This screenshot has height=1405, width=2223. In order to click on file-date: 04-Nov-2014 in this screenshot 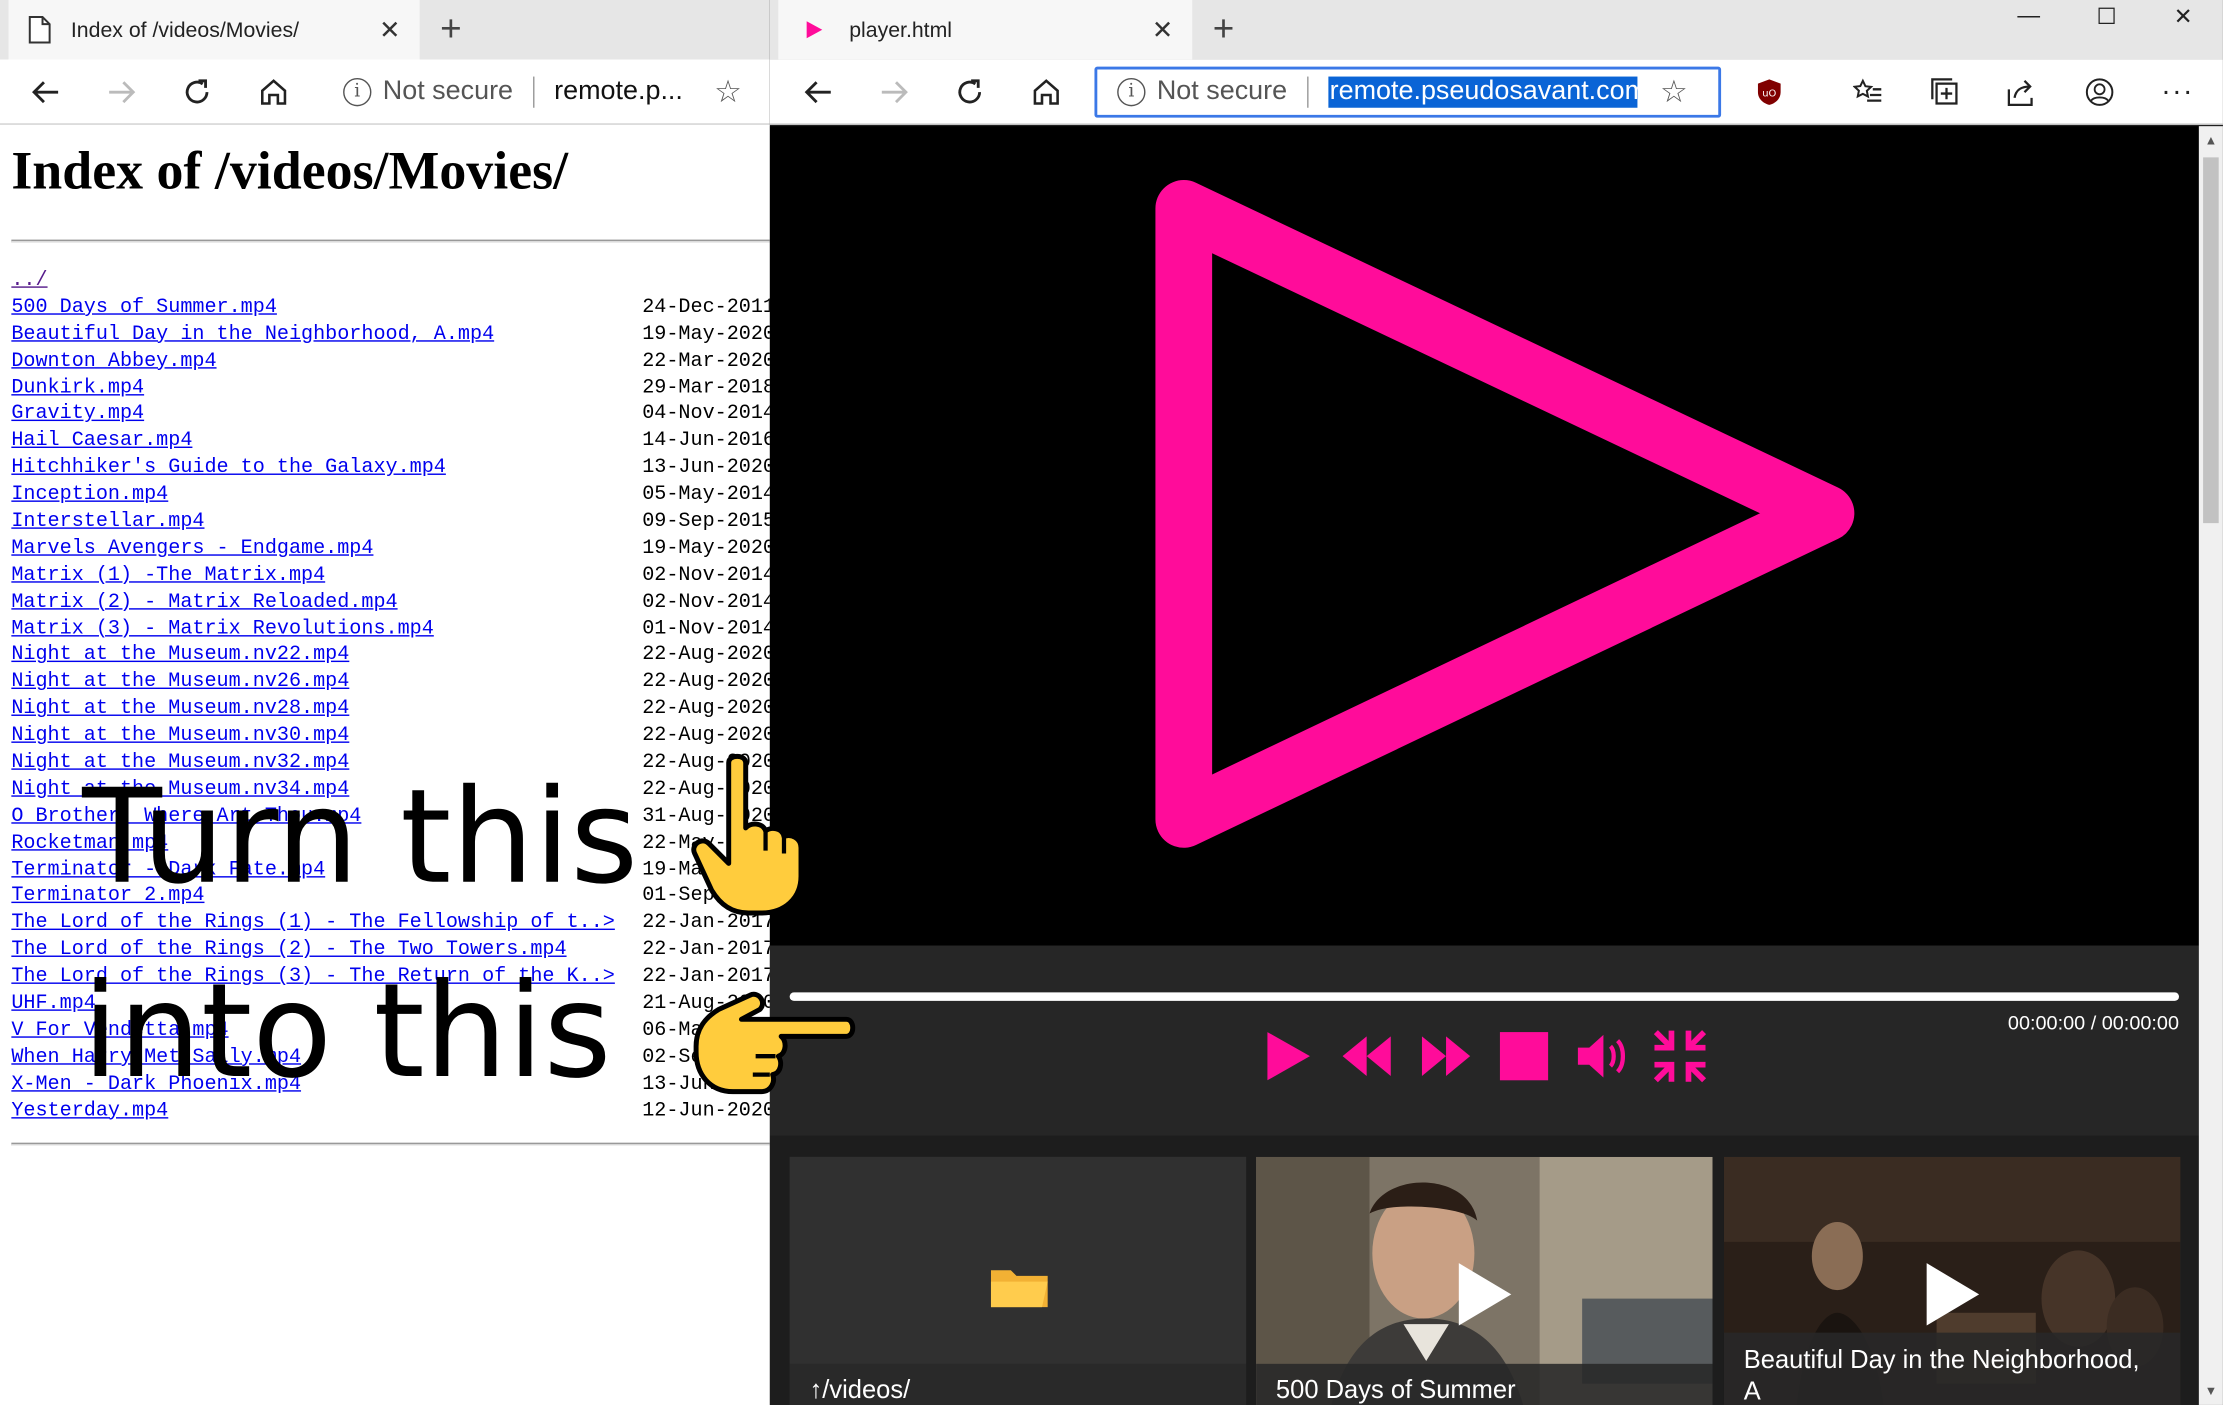, I will do `click(706, 414)`.